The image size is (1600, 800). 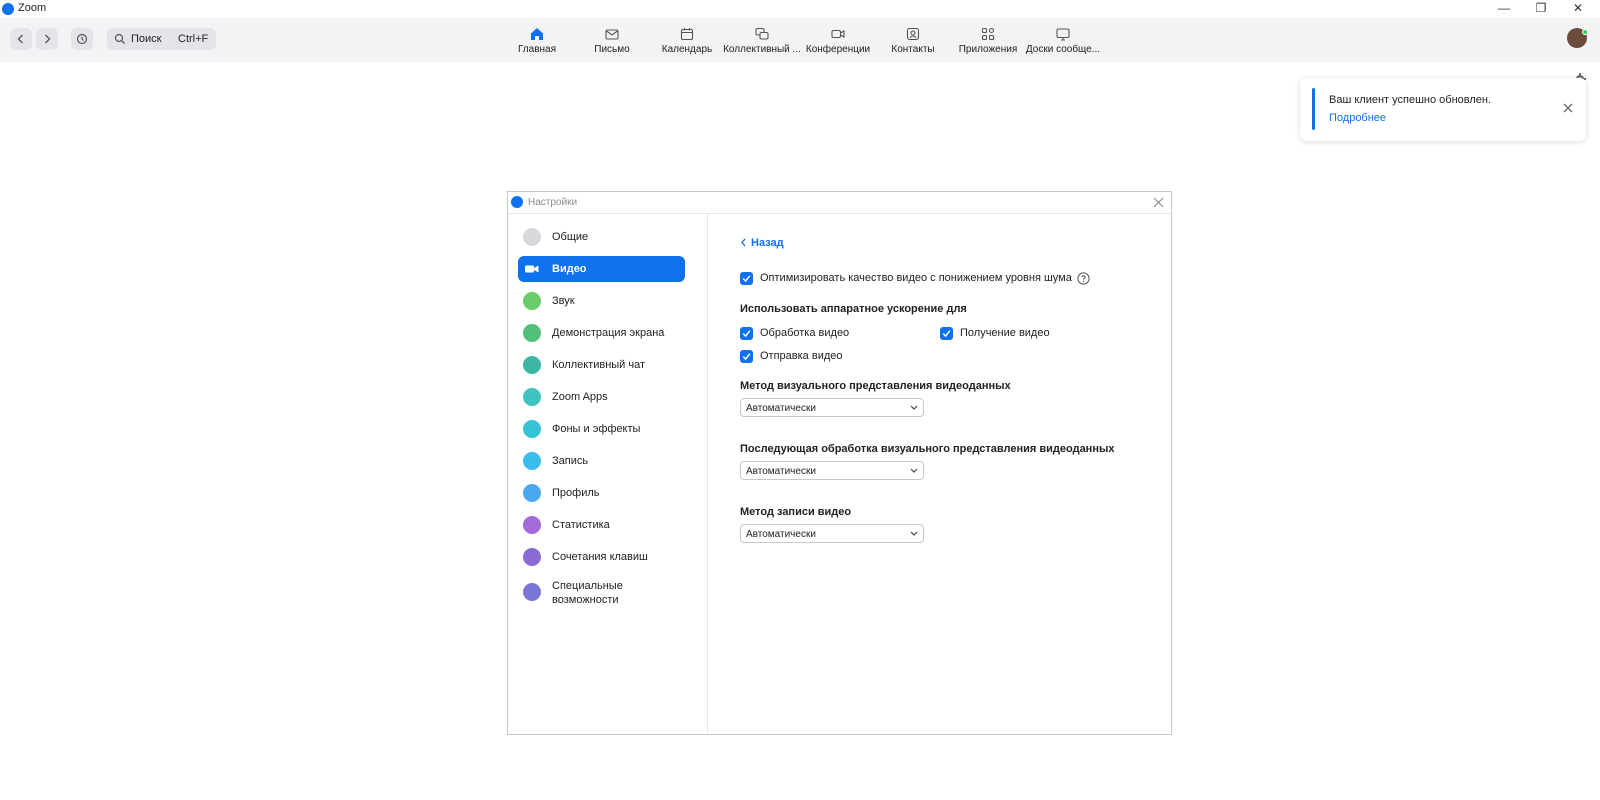 What do you see at coordinates (1578, 9) in the screenshot?
I see `close-window-button: ✕` at bounding box center [1578, 9].